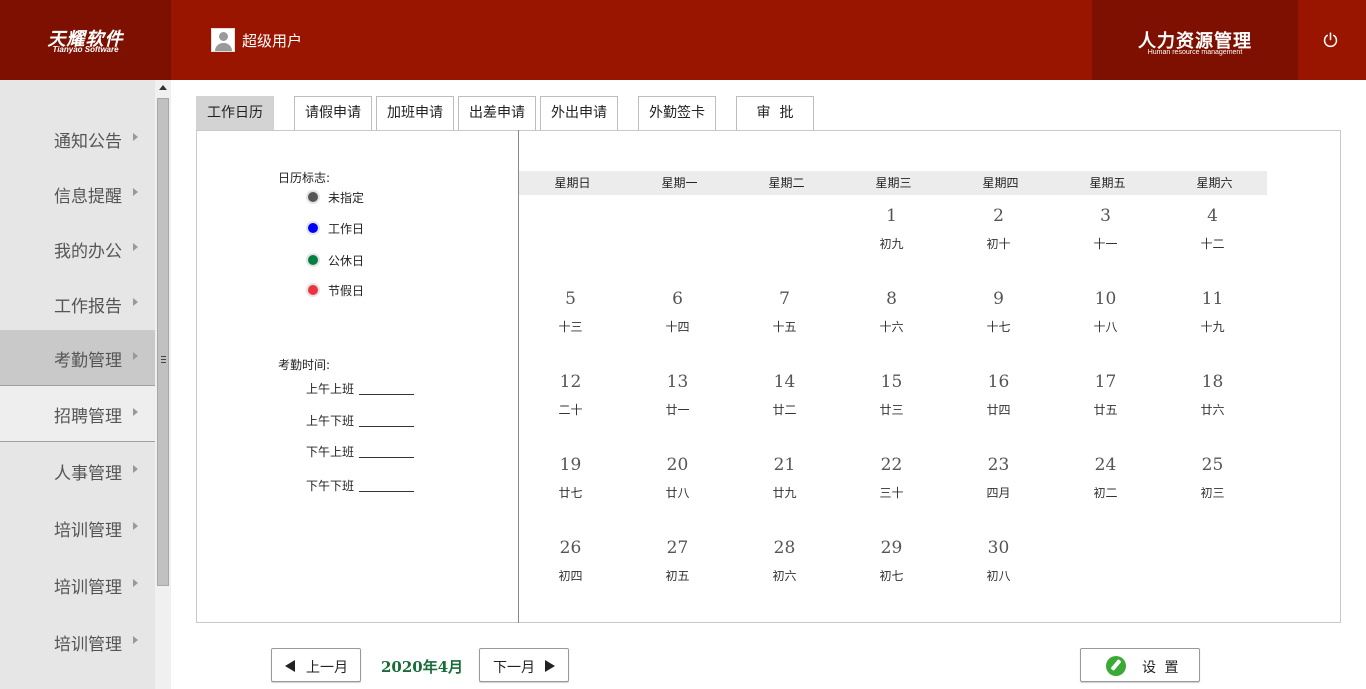  Describe the element at coordinates (77, 584) in the screenshot. I see `sidebar-item-training-2: 培训管理` at that location.